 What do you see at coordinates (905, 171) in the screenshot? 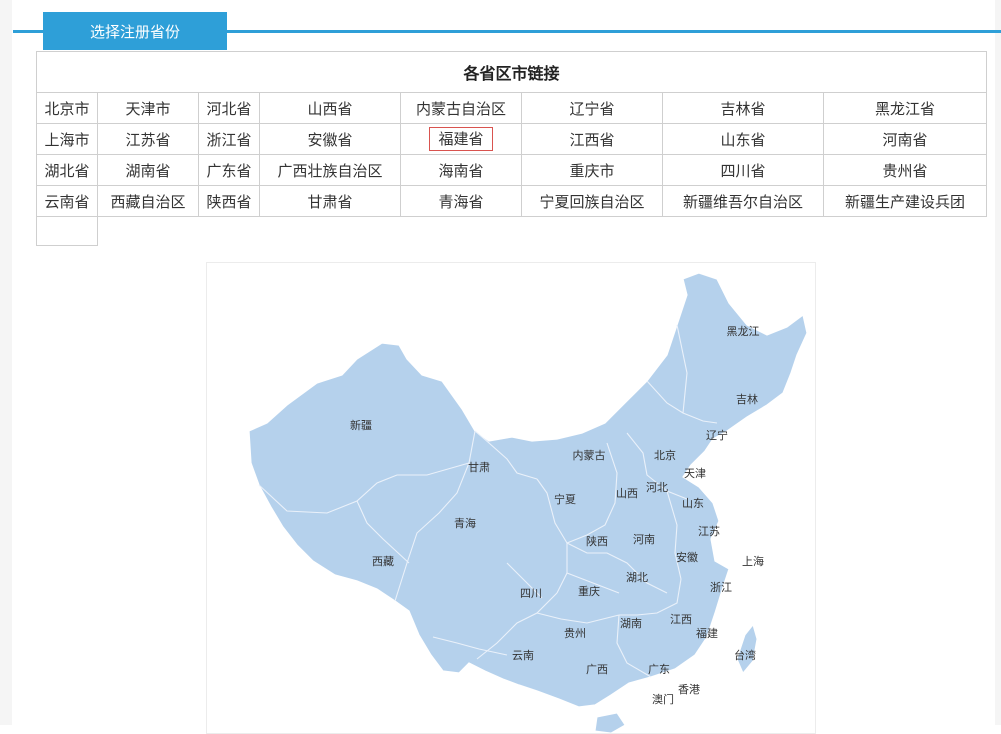
I see `province-link-guizhou: 贵州省` at bounding box center [905, 171].